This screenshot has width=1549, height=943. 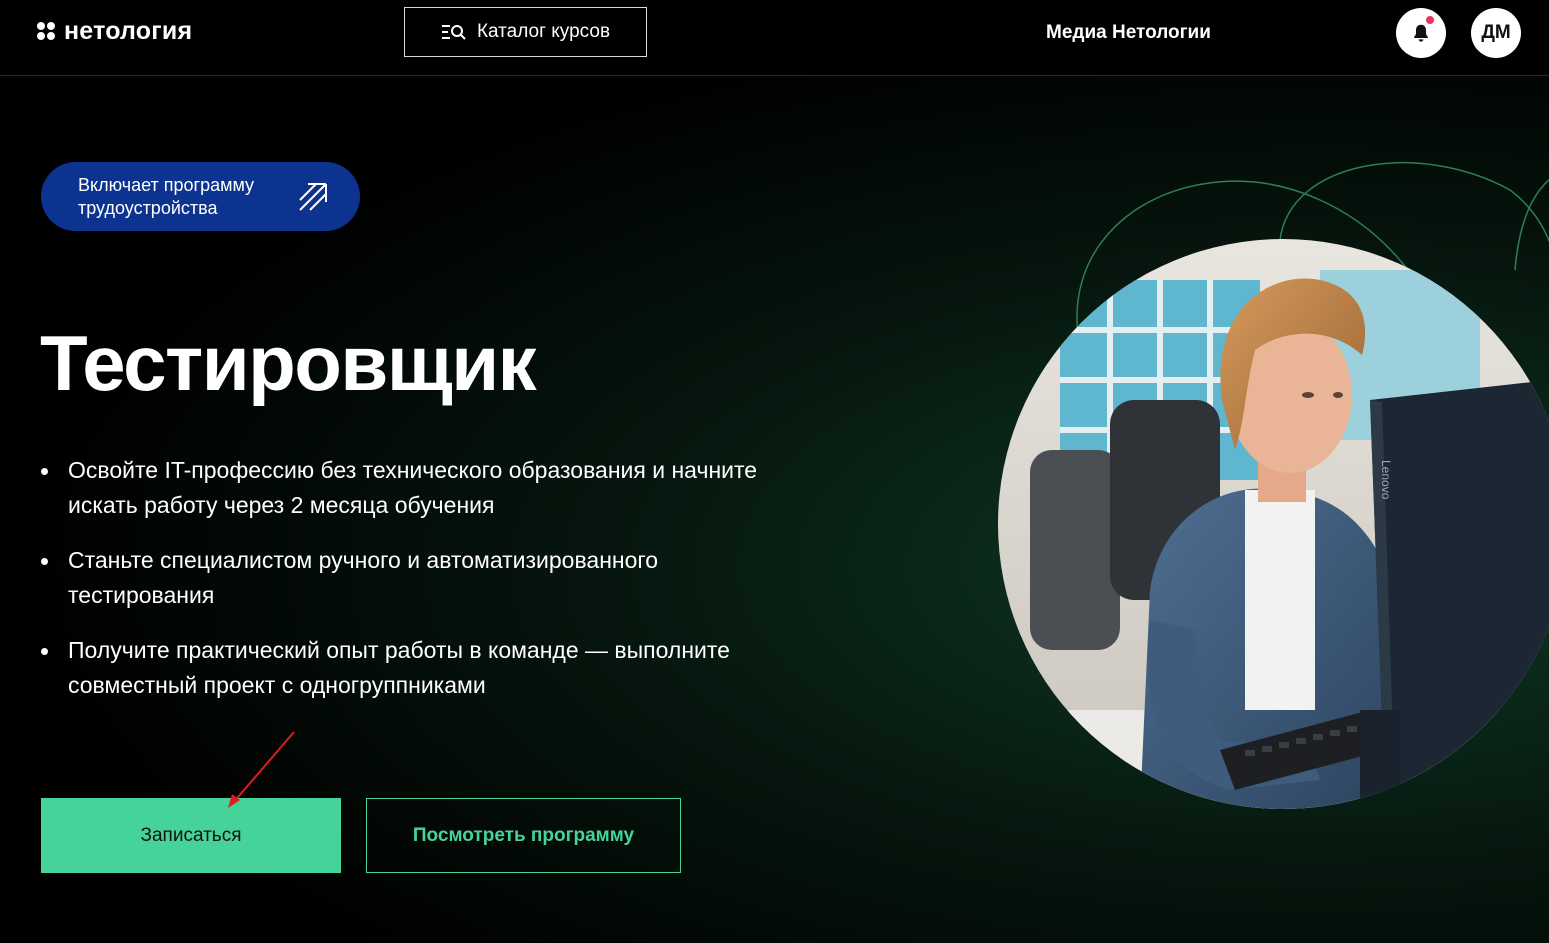 What do you see at coordinates (166, 196) in the screenshot?
I see `badge-text: Включает программу трудоустройства` at bounding box center [166, 196].